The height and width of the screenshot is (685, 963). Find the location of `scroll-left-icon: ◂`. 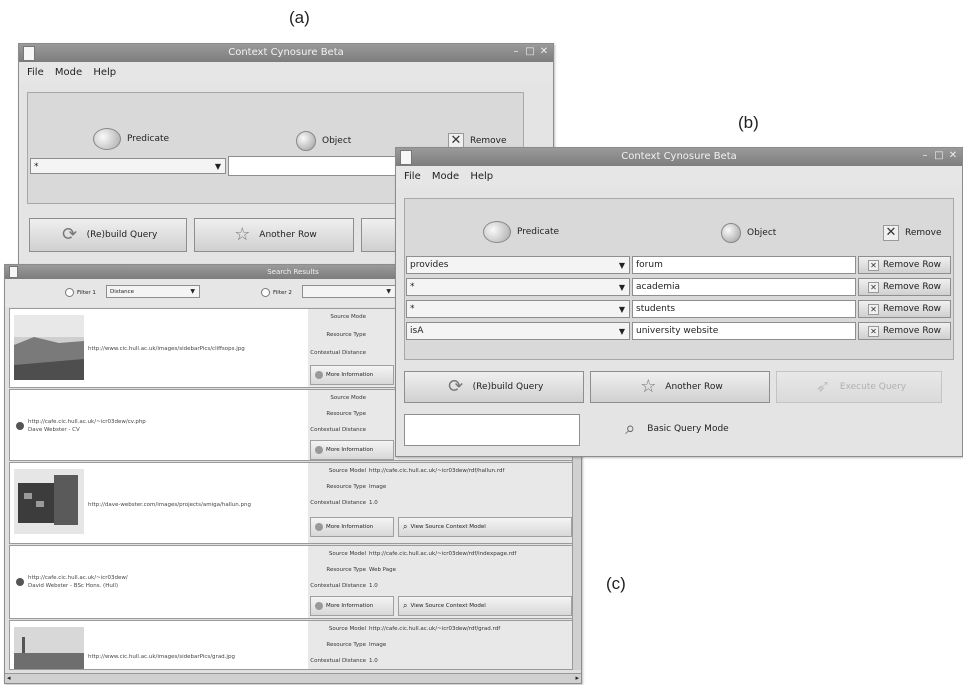

scroll-left-icon: ◂ is located at coordinates (9, 678).